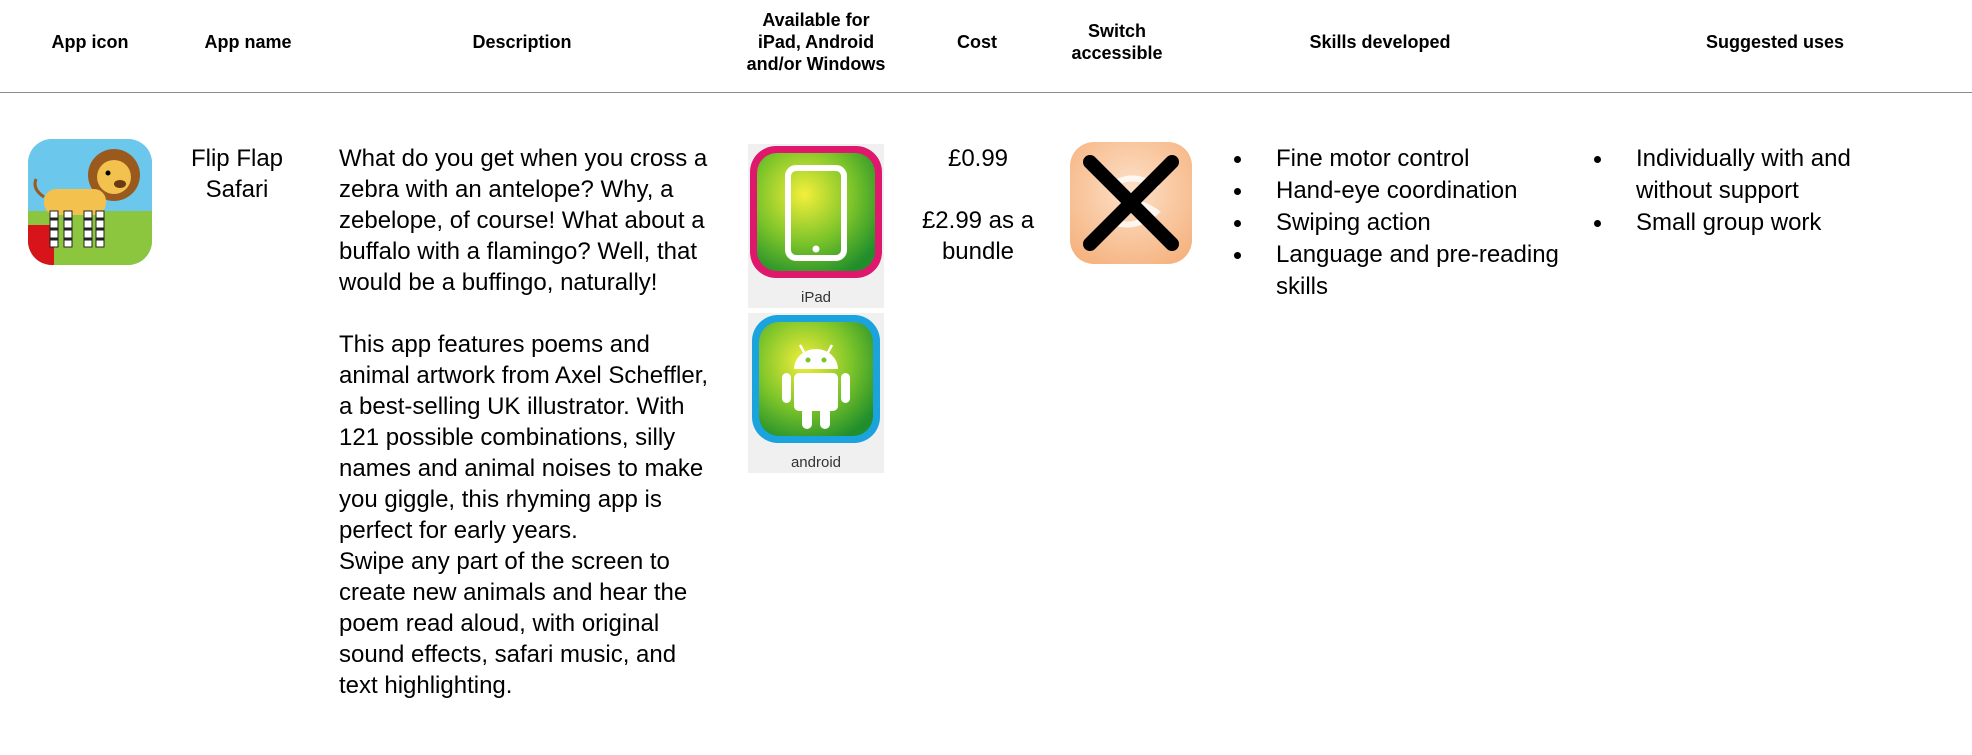  What do you see at coordinates (816, 212) in the screenshot?
I see `ipad-platform-icon` at bounding box center [816, 212].